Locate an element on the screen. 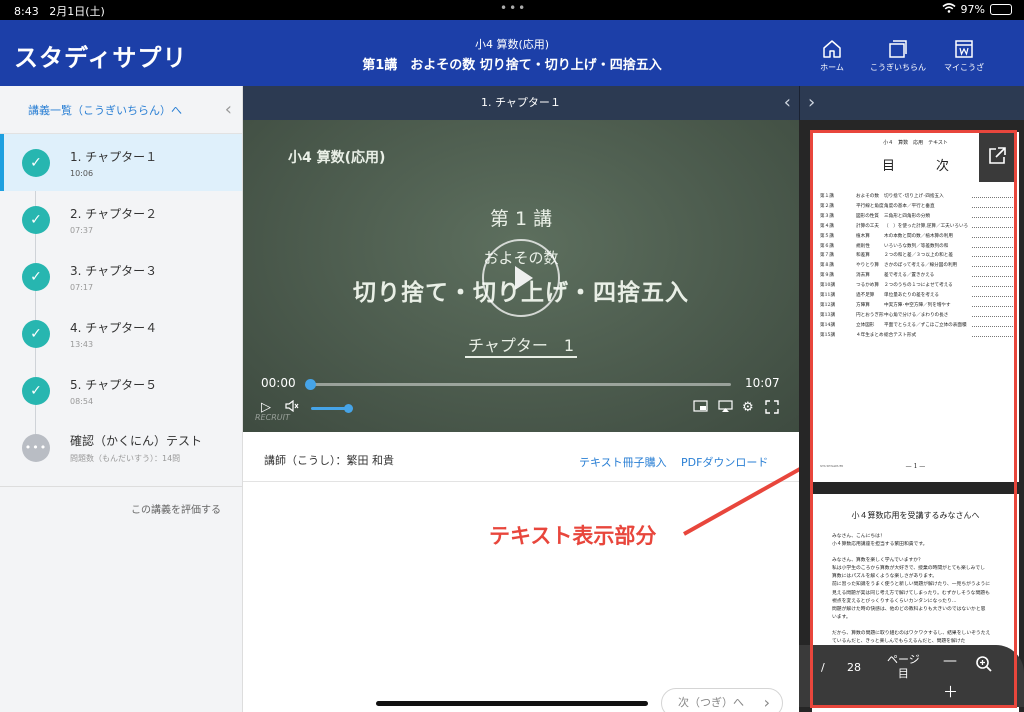 Image resolution: width=1024 pixels, height=712 pixels. chapter-duration: 08:54 is located at coordinates (82, 401).